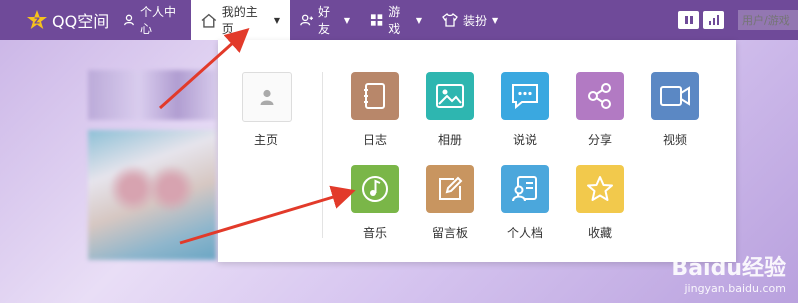 Image resolution: width=798 pixels, height=303 pixels. What do you see at coordinates (674, 140) in the screenshot?
I see `app-label: 视频` at bounding box center [674, 140].